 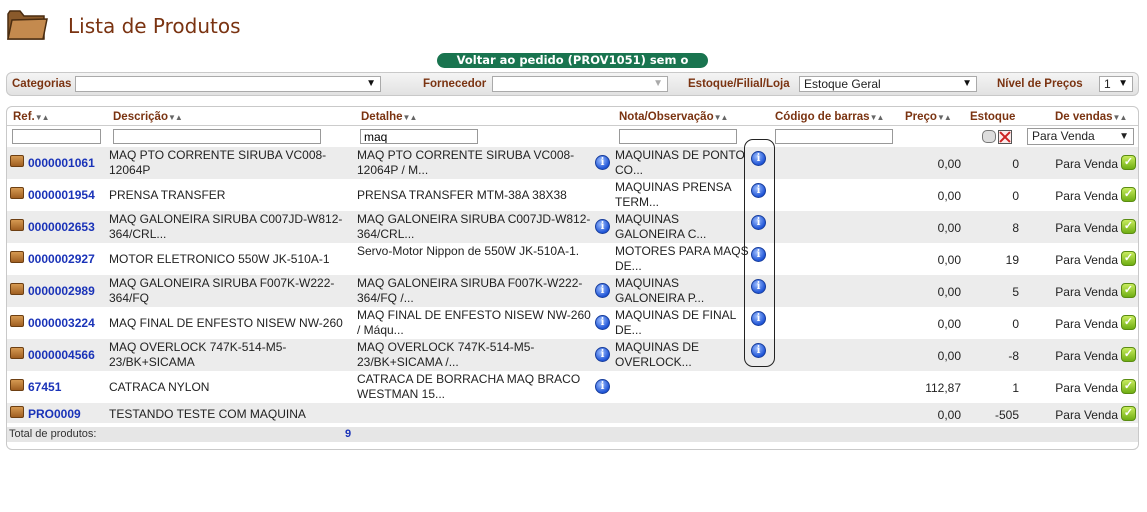 I want to click on fornecedor-label: Fornecedor, so click(x=455, y=84).